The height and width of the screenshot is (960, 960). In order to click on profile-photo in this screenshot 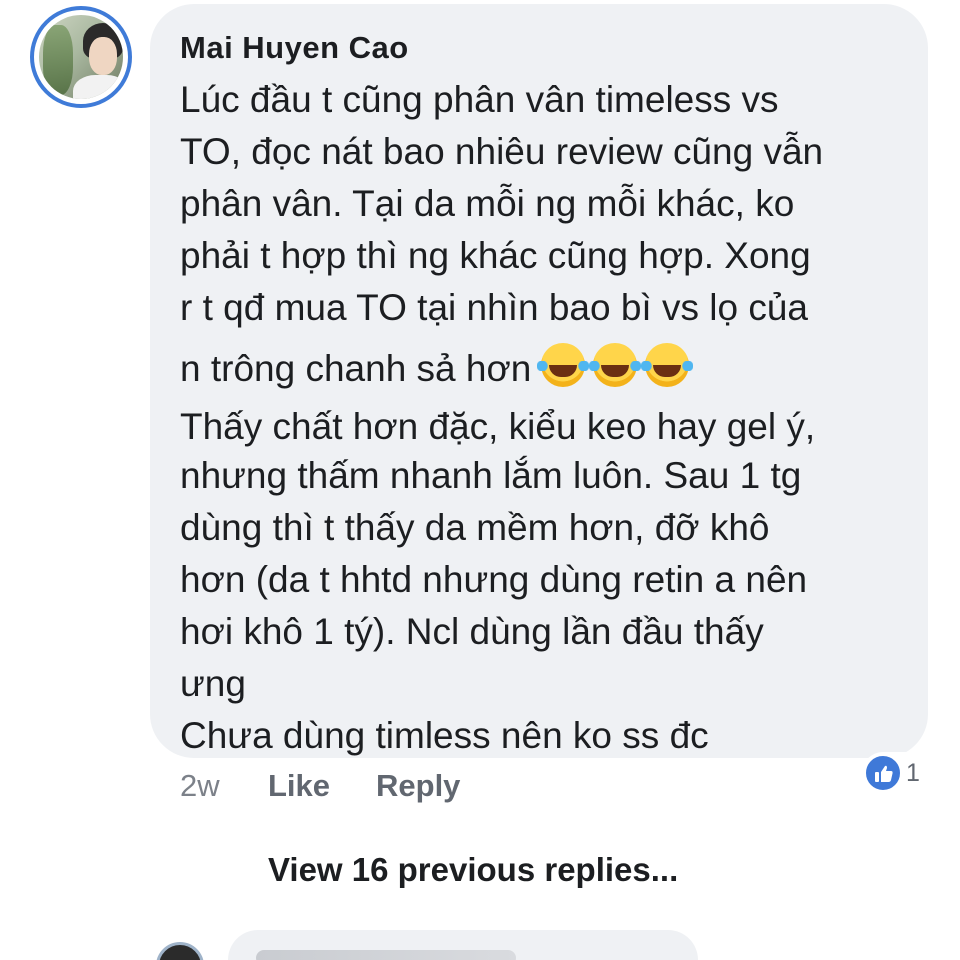, I will do `click(81, 57)`.